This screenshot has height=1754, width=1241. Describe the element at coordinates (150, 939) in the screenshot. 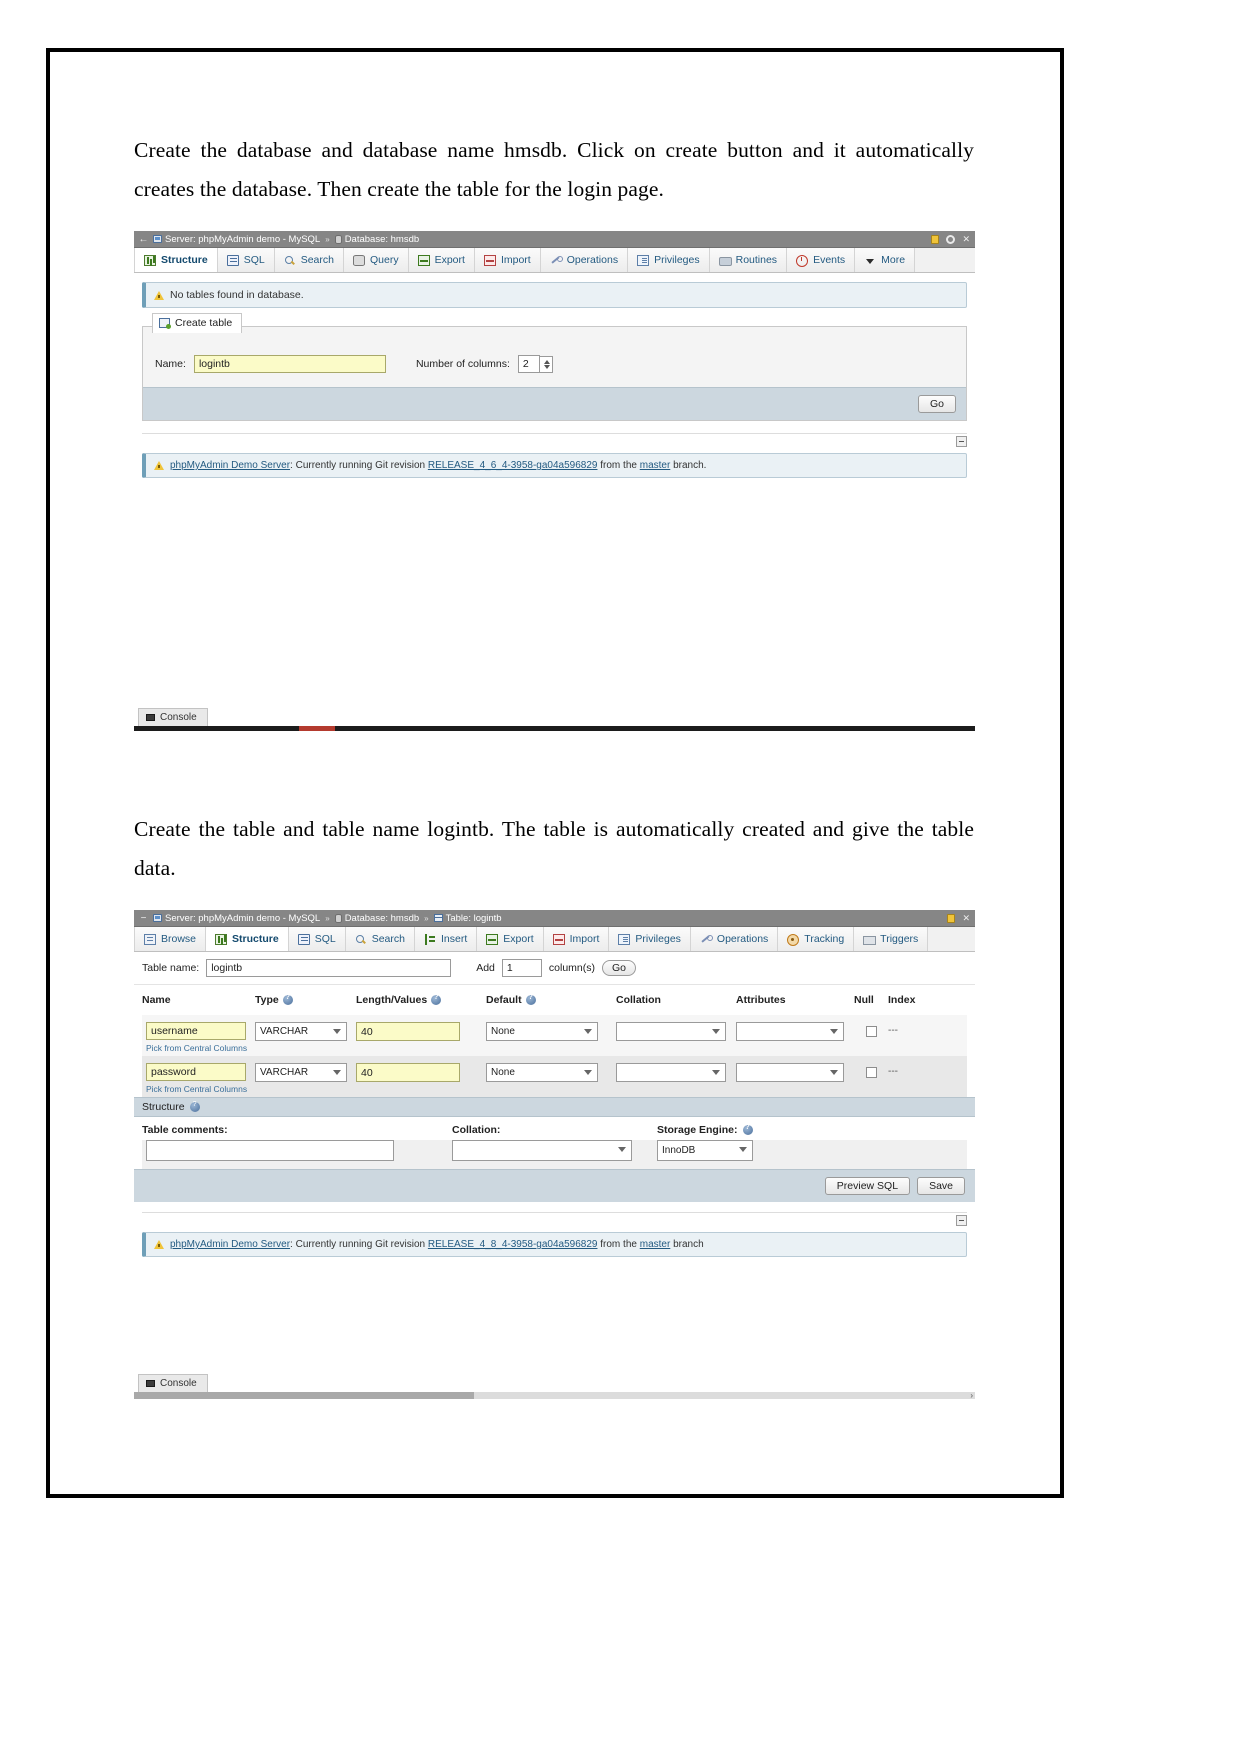

I see `browse-icon` at that location.